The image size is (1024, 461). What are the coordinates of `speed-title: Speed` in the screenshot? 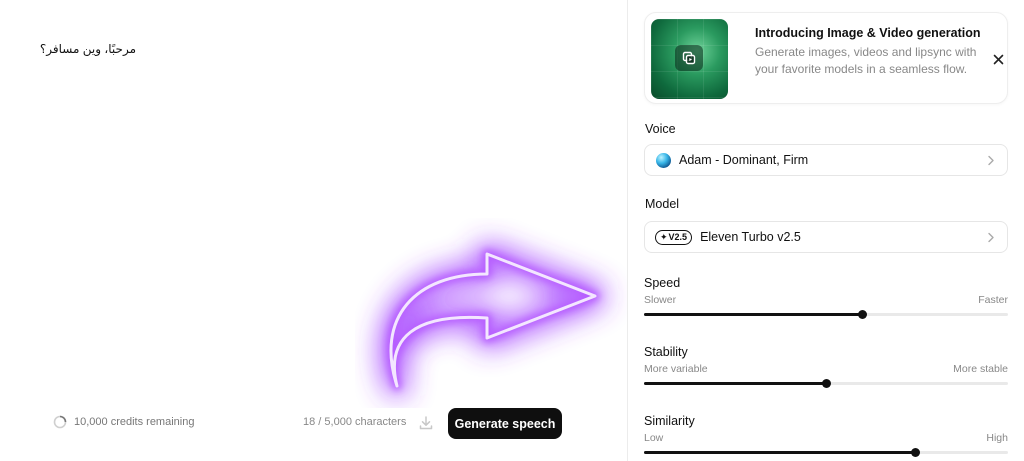 It's located at (662, 283).